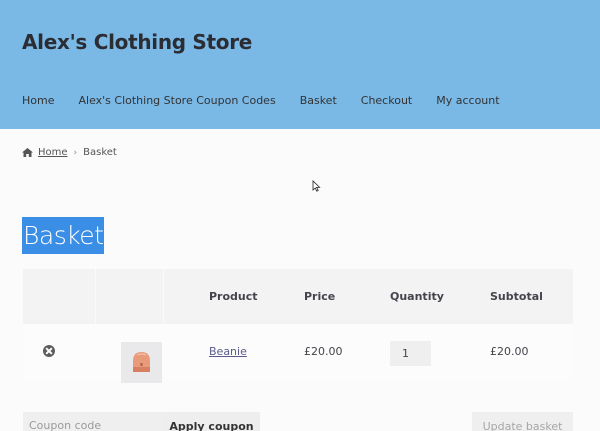 Image resolution: width=600 pixels, height=431 pixels. I want to click on beanie-hat-icon, so click(141, 362).